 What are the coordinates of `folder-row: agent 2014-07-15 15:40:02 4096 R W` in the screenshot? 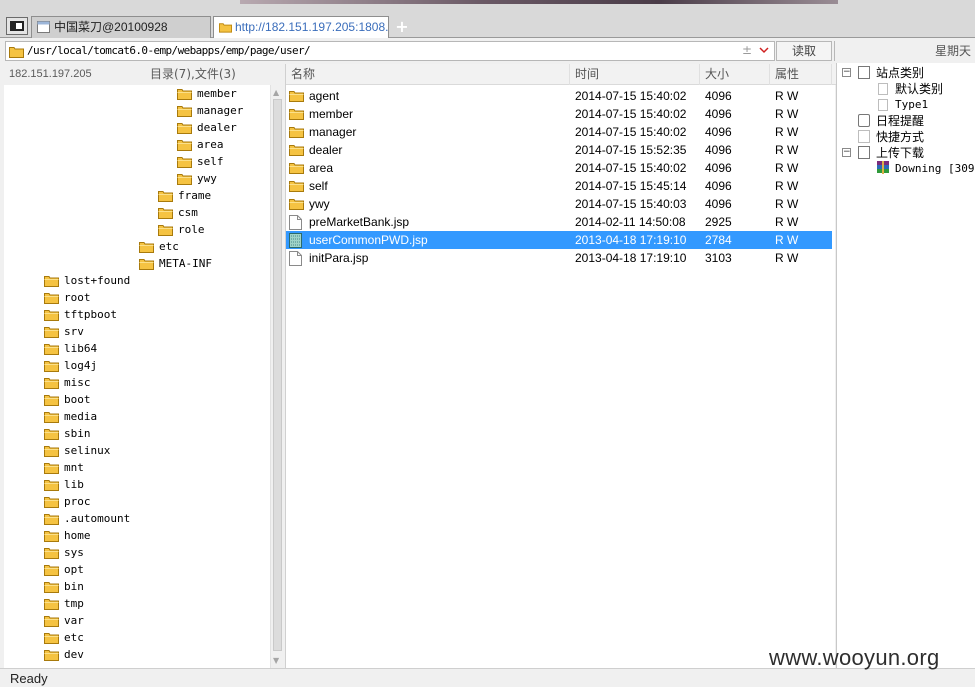 It's located at (559, 96).